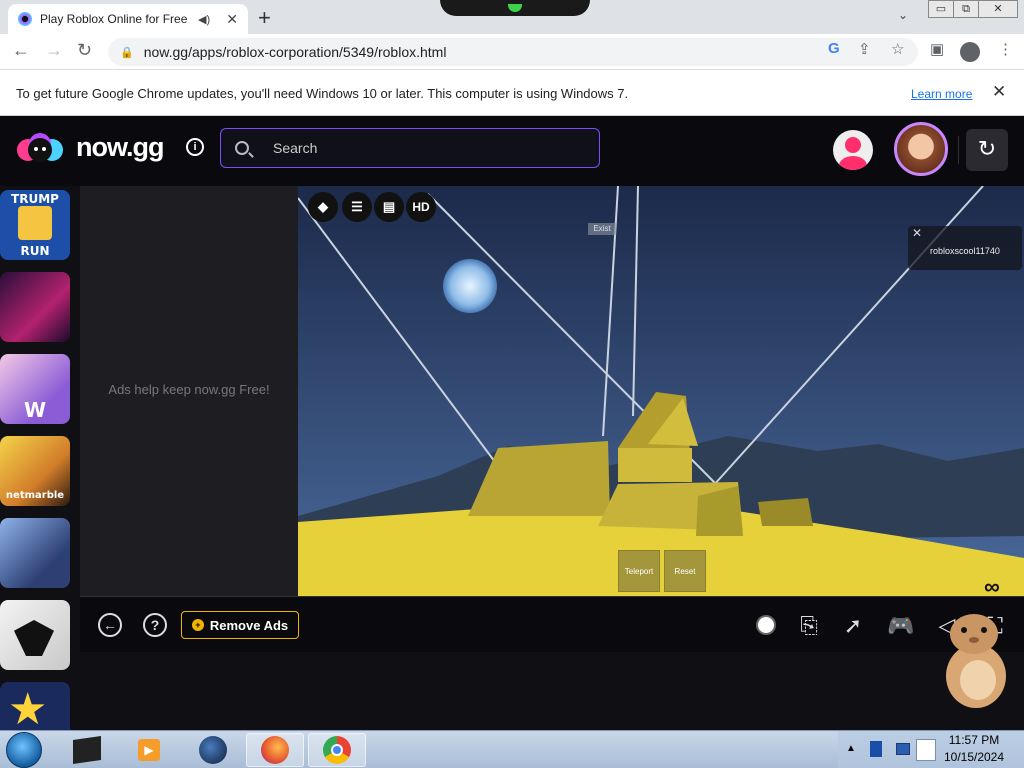 The width and height of the screenshot is (1024, 768). I want to click on minimize-button: ▭, so click(941, 9).